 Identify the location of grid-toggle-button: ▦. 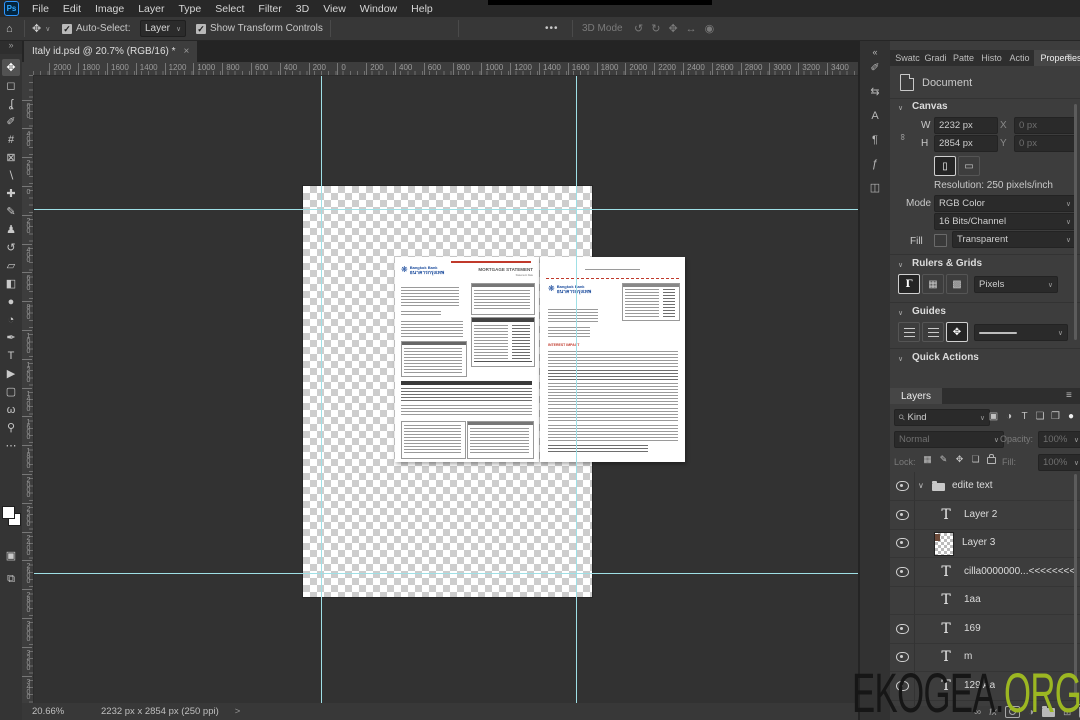
(933, 284).